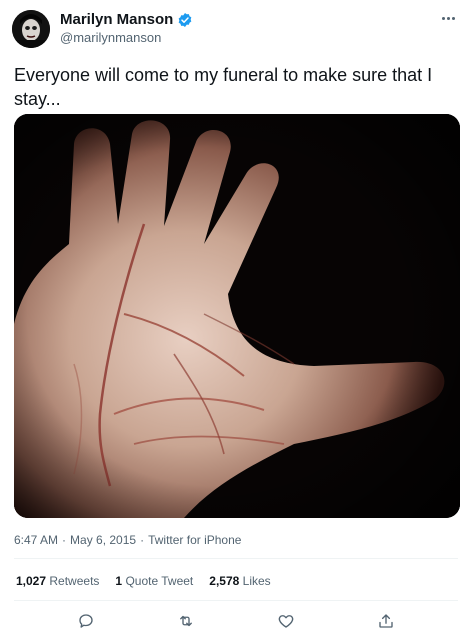 This screenshot has height=640, width=472. I want to click on likes-stat: 2,578 Likes, so click(239, 581).